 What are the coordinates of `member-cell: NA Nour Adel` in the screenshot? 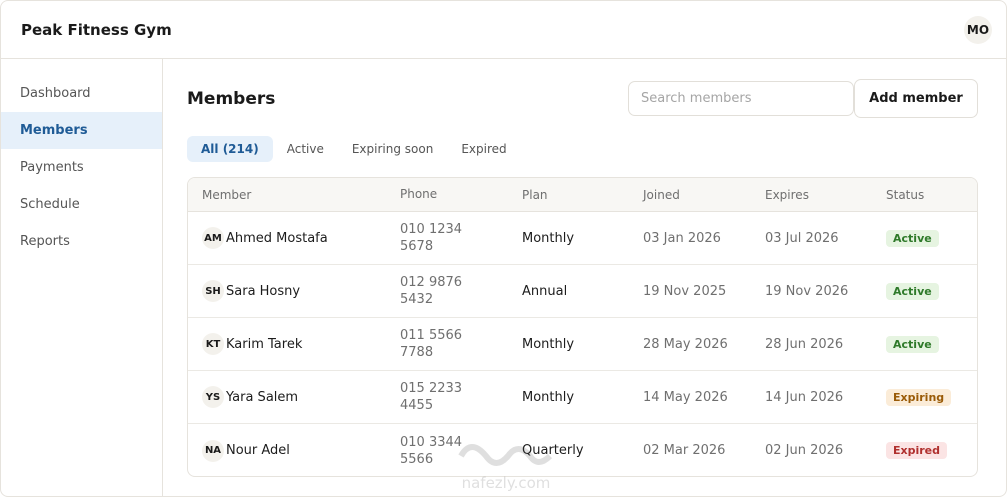 It's located at (294, 450).